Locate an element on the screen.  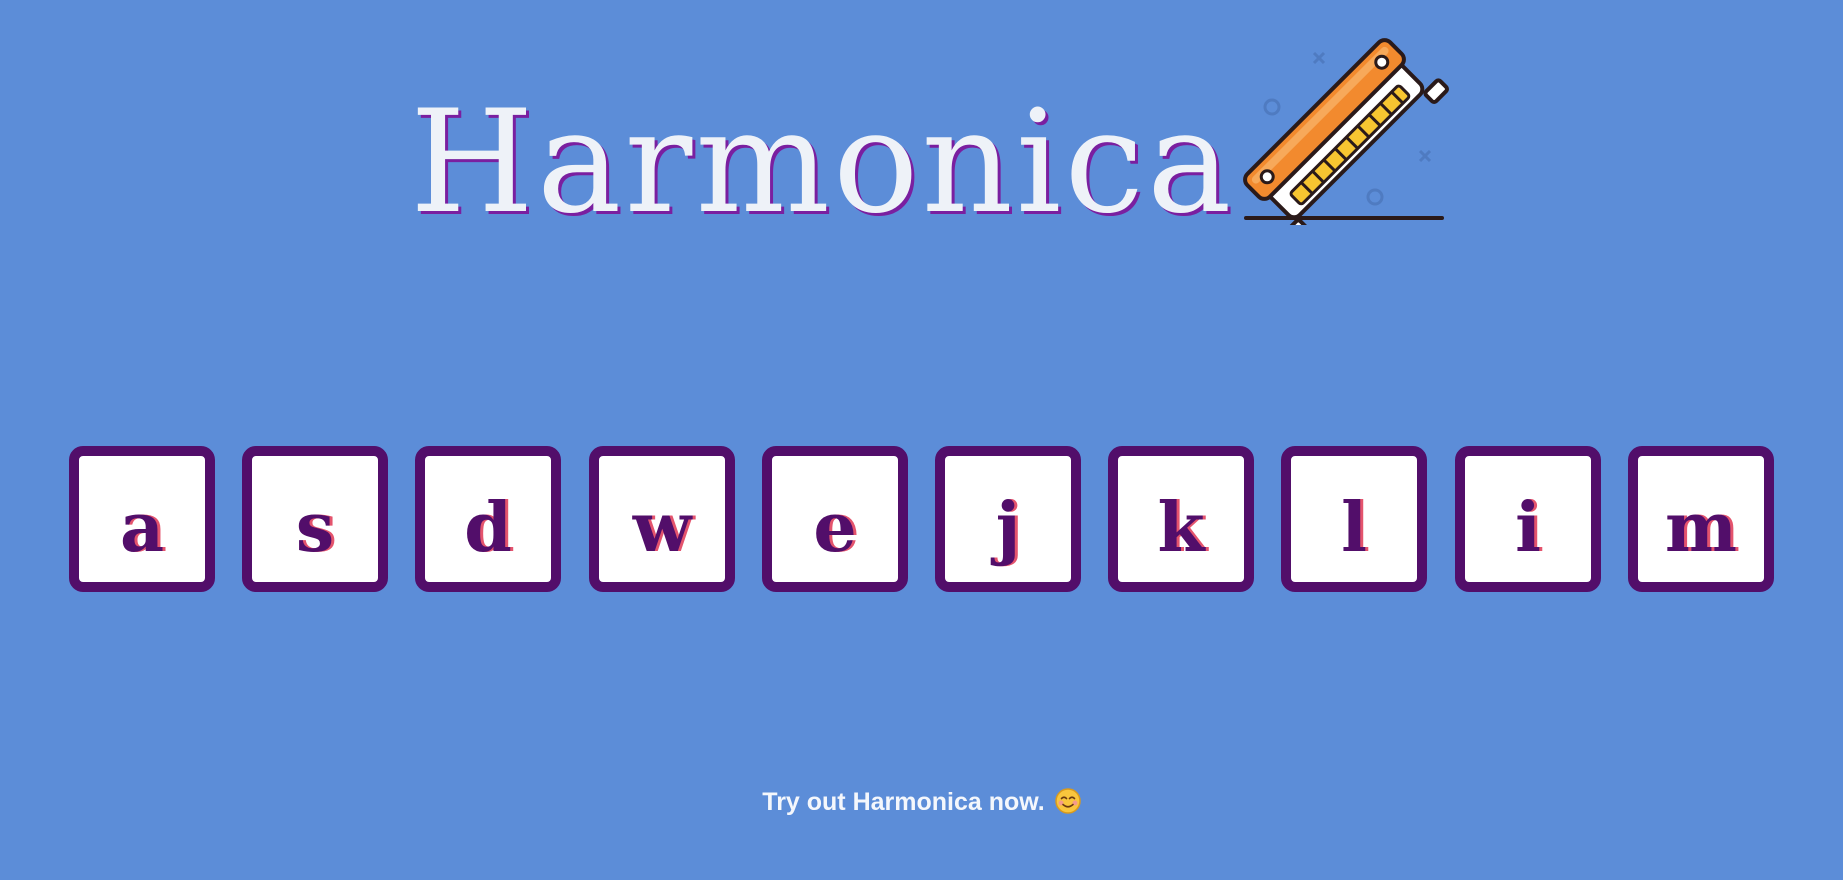
key-label: e is located at coordinates (835, 528).